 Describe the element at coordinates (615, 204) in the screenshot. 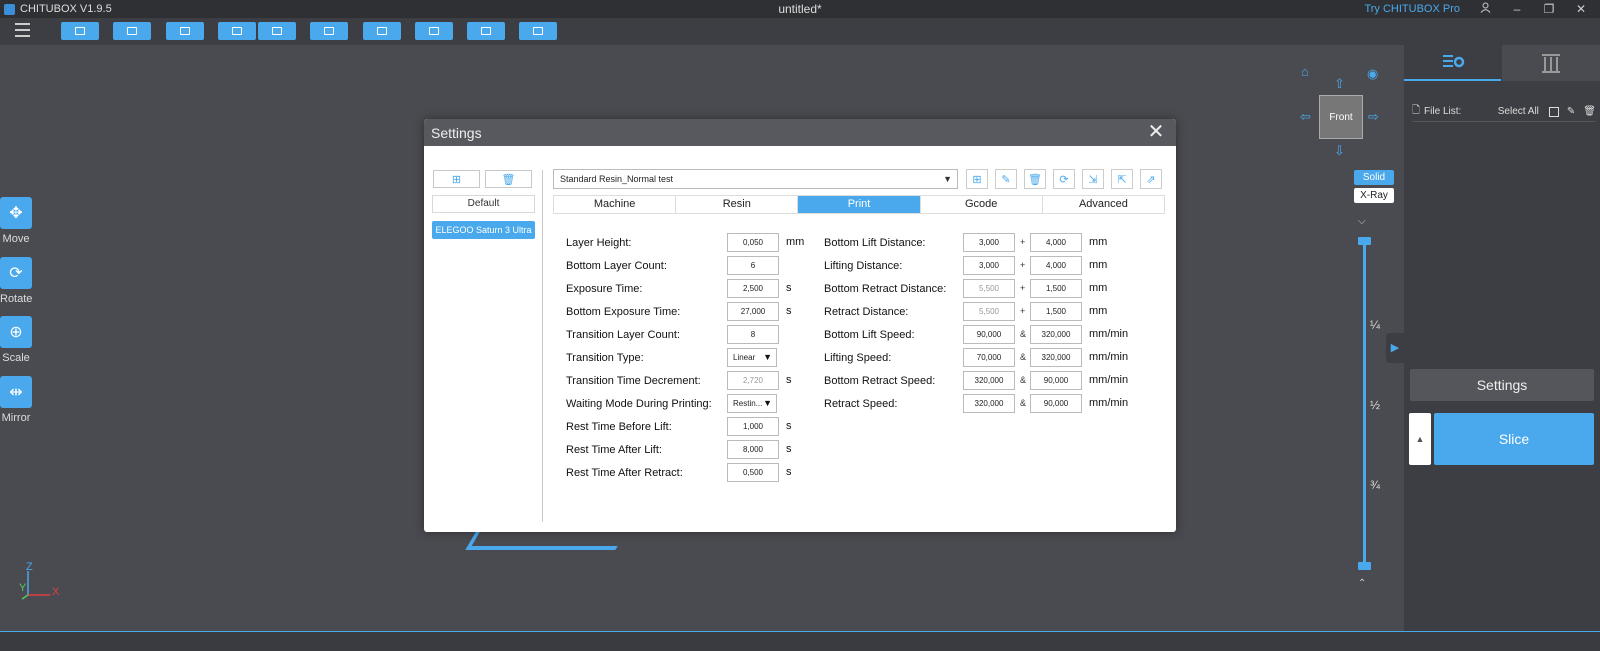

I see `tab-machine: Machine` at that location.